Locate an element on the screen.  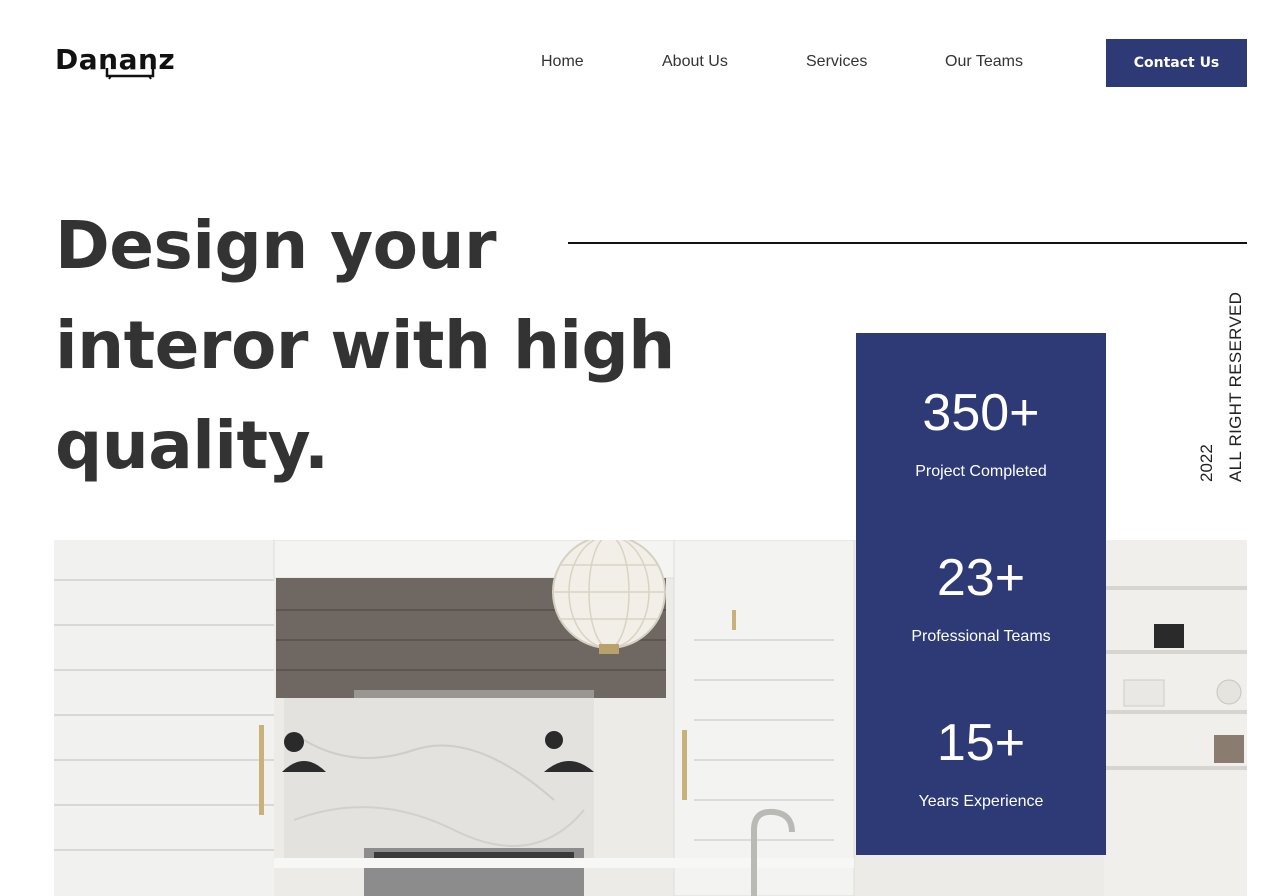
stat-teams: 23+ Professional Teams is located at coordinates (981, 598).